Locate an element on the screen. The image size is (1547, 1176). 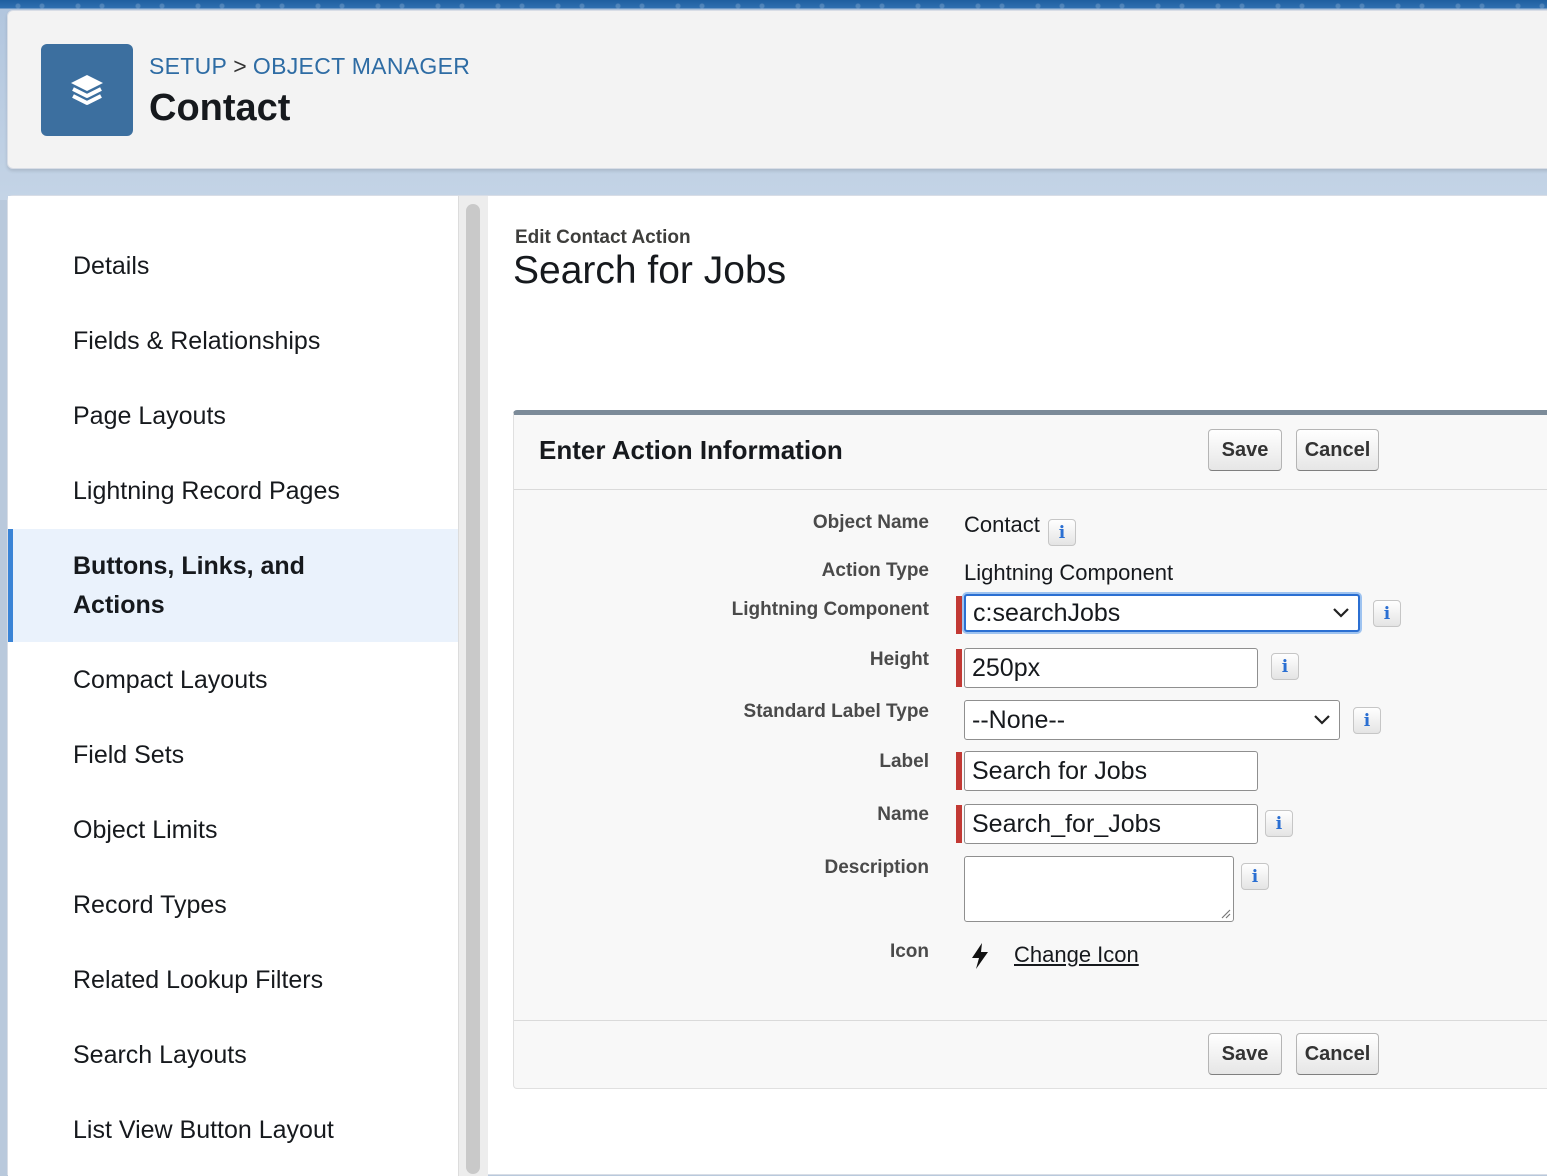
standard-label-type-selected: --None-- is located at coordinates (1019, 719).